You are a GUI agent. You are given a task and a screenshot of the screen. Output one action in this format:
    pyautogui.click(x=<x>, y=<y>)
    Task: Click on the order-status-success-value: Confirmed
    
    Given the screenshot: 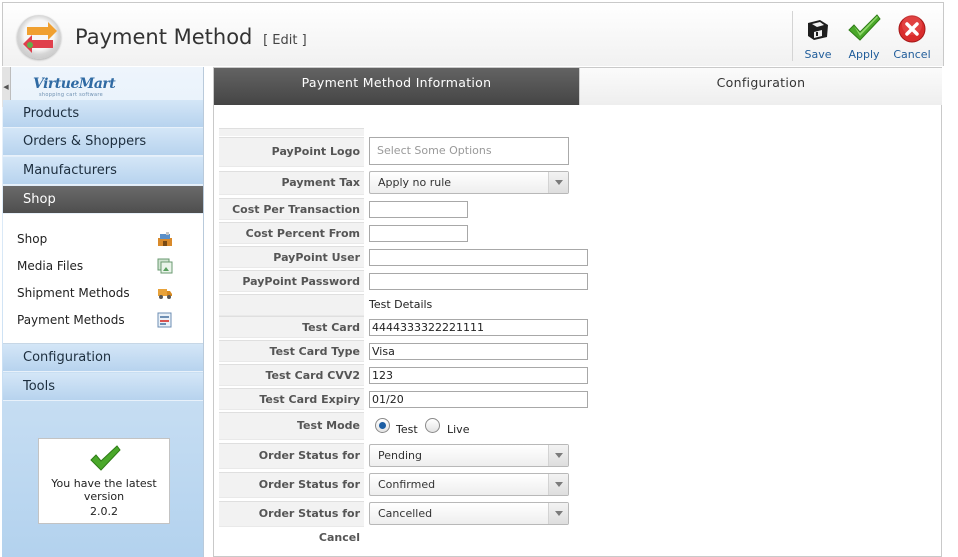 What is the action you would take?
    pyautogui.click(x=407, y=484)
    